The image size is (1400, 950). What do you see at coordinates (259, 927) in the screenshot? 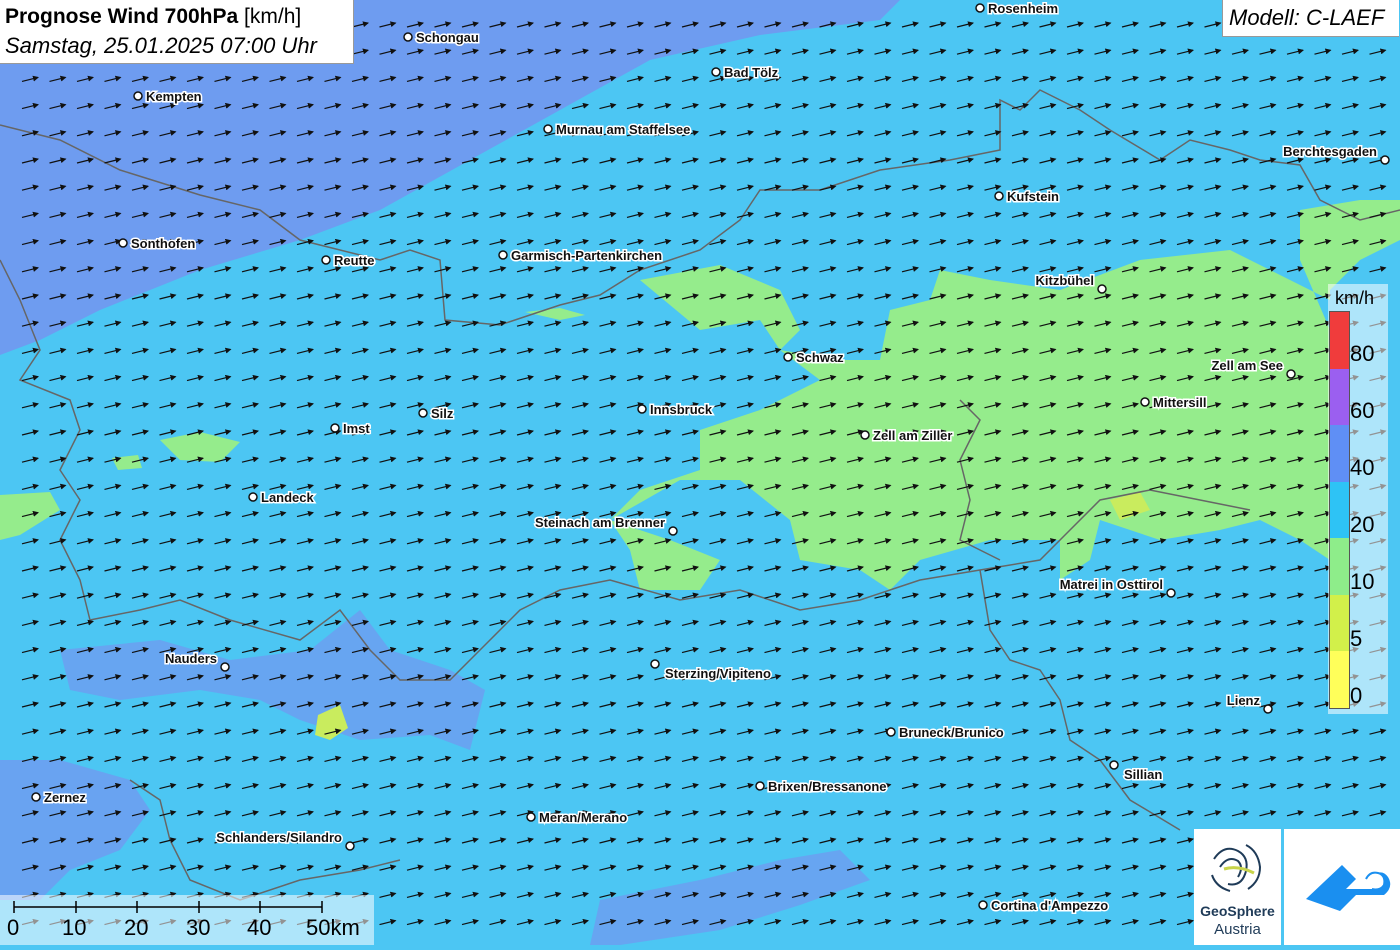
I see `scale-label-40: 40` at bounding box center [259, 927].